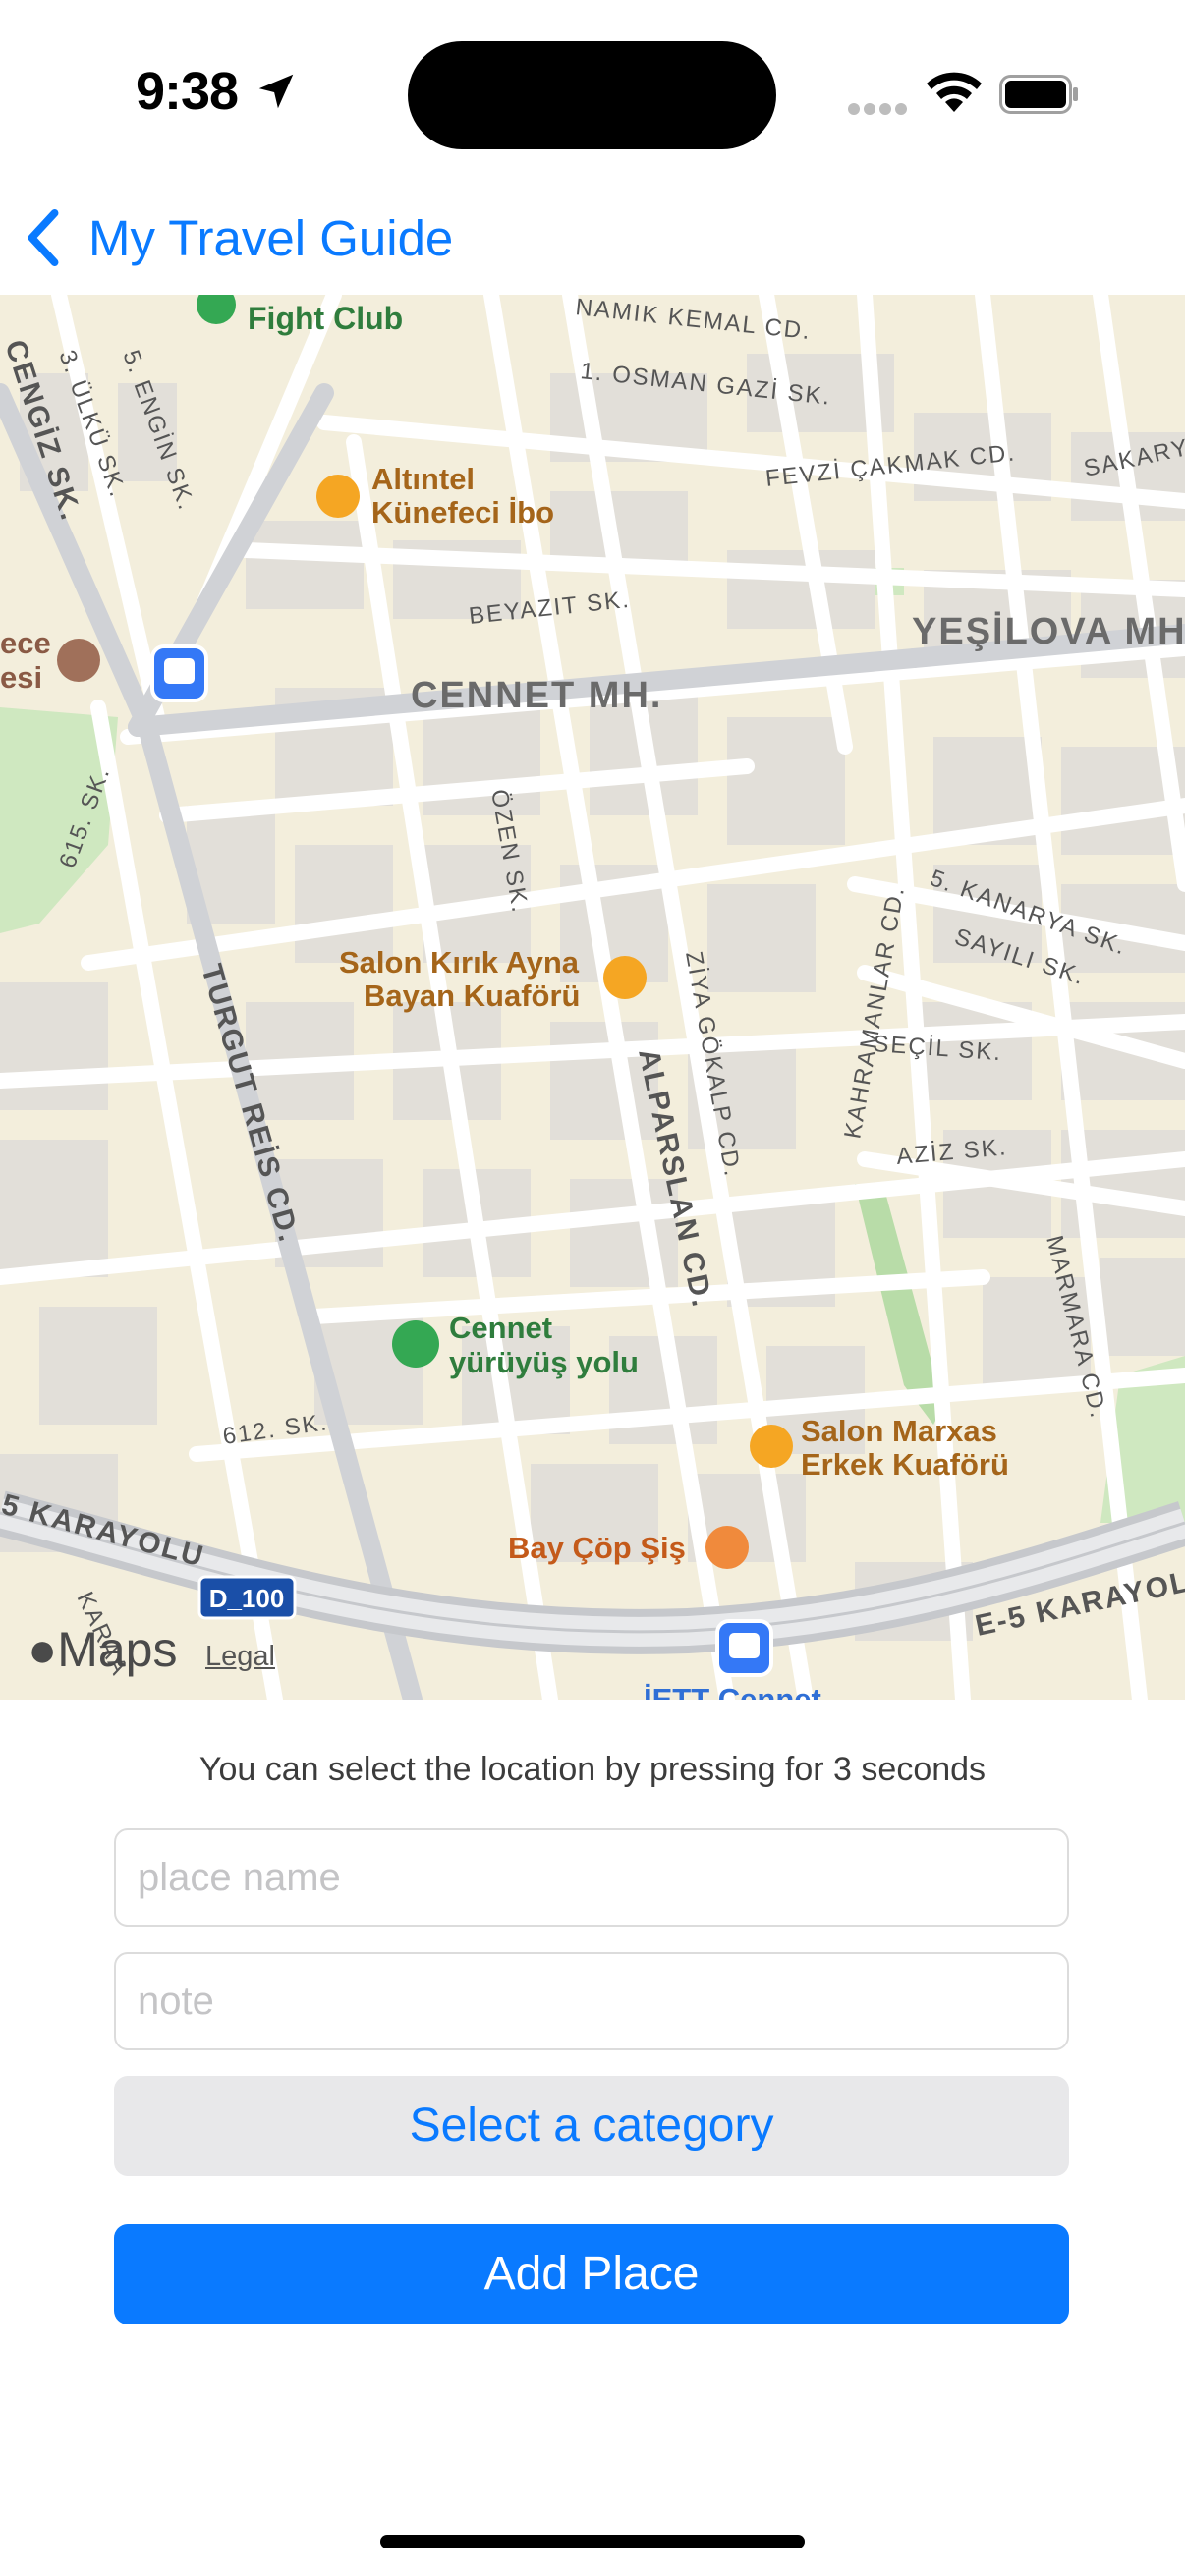 The image size is (1185, 2576). What do you see at coordinates (544, 1362) in the screenshot?
I see `map-label-poi: yürüyüş yolu` at bounding box center [544, 1362].